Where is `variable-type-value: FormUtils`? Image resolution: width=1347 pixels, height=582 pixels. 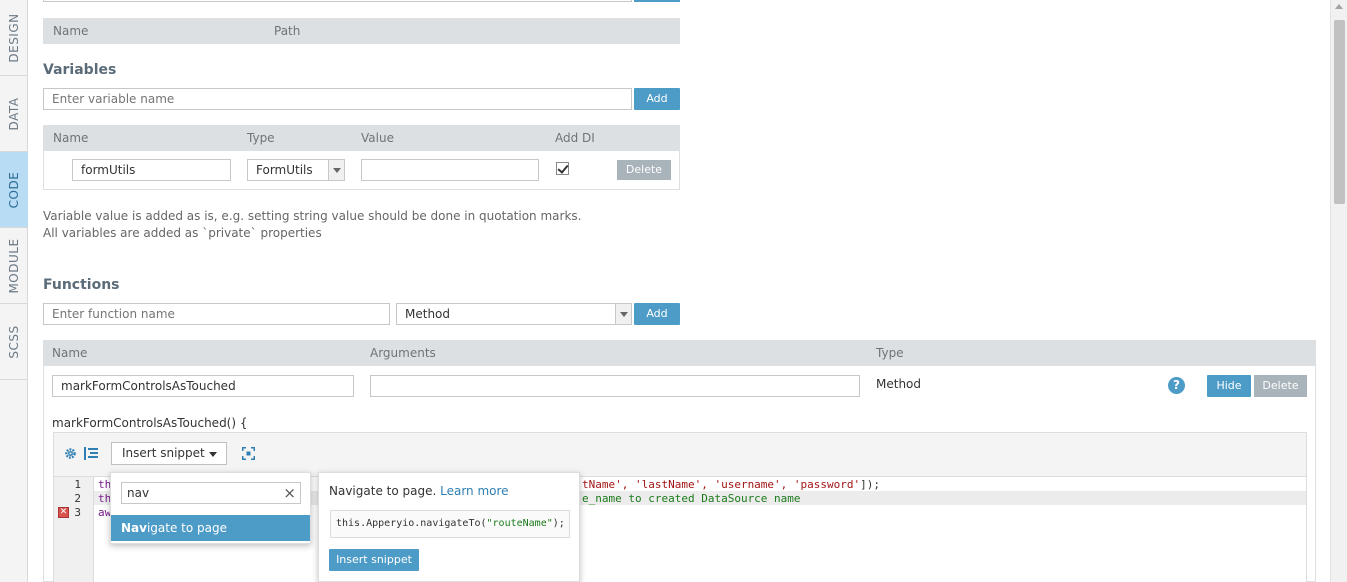
variable-type-value: FormUtils is located at coordinates (284, 170).